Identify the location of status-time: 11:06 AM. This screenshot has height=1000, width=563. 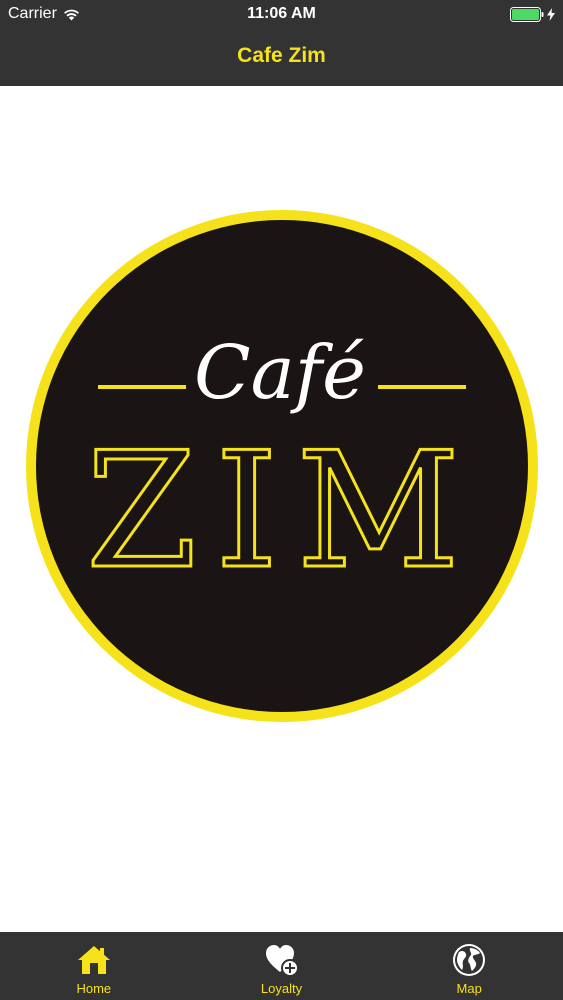
(281, 13).